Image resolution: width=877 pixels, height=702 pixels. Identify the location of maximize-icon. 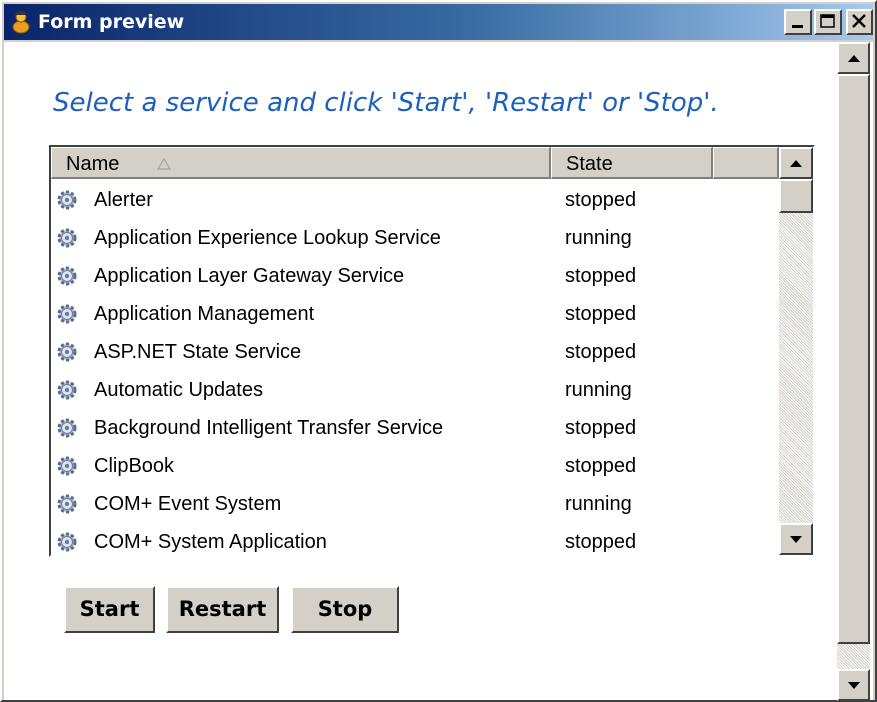
(827, 21).